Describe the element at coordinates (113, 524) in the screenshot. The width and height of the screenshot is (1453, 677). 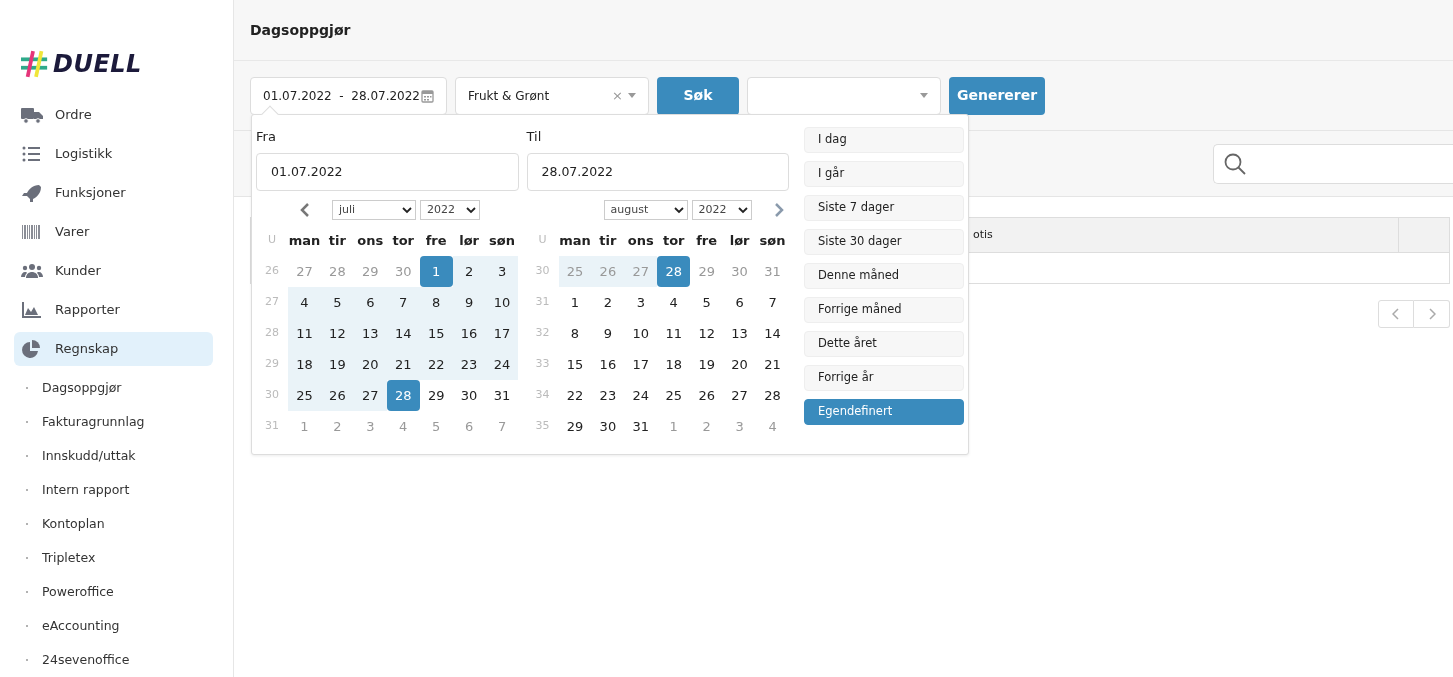
I see `sidebar-subitem: Kontoplan` at that location.